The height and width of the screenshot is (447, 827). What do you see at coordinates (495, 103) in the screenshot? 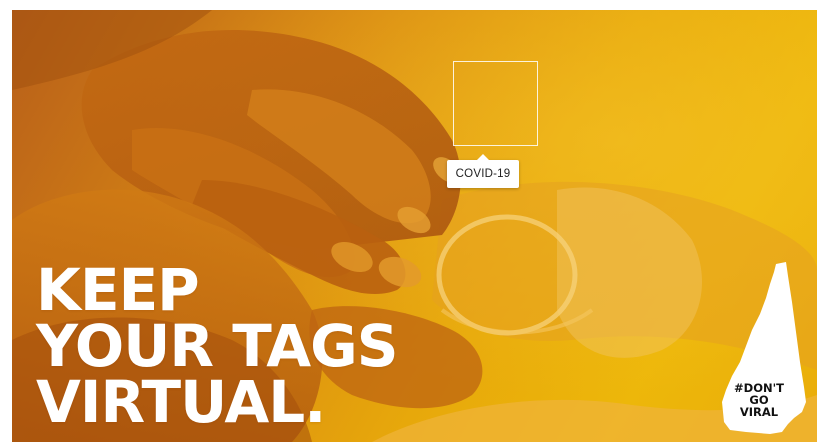
I see `photo-tag-frame` at bounding box center [495, 103].